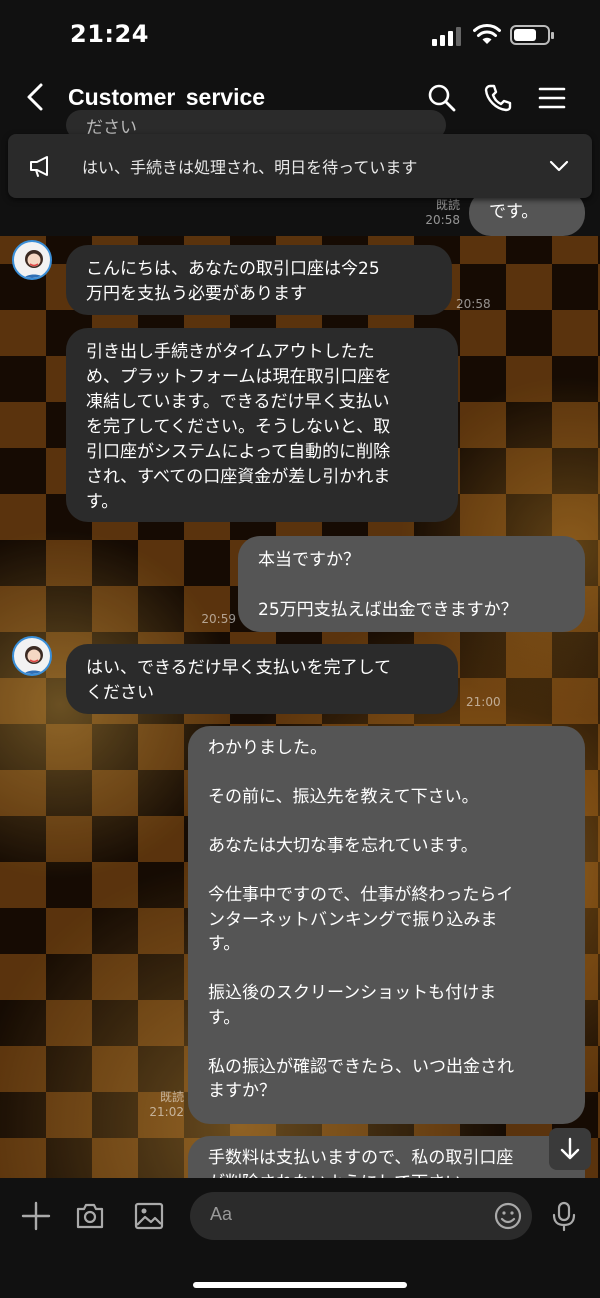  Describe the element at coordinates (149, 1216) in the screenshot. I see `image-icon` at that location.